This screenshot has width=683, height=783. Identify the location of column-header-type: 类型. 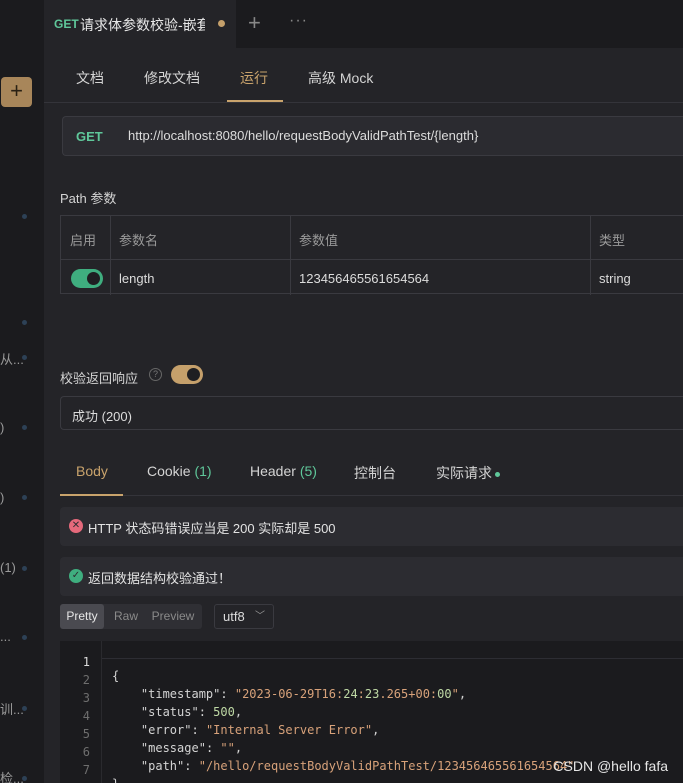
(612, 240).